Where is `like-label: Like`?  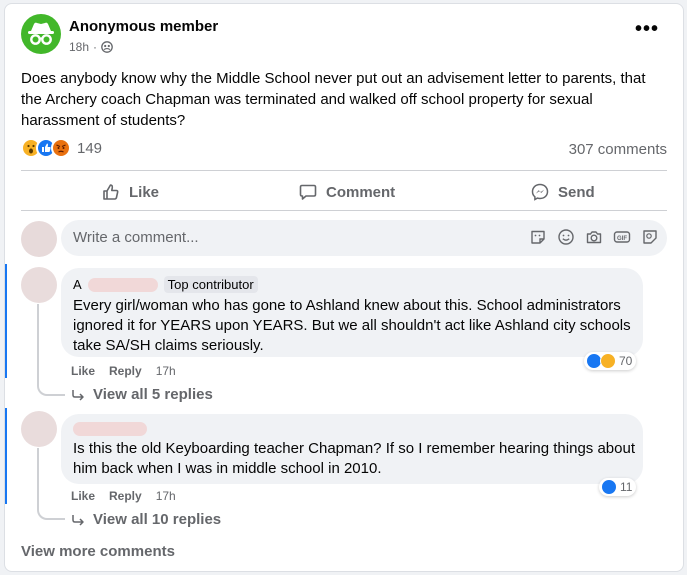
like-label: Like is located at coordinates (144, 192).